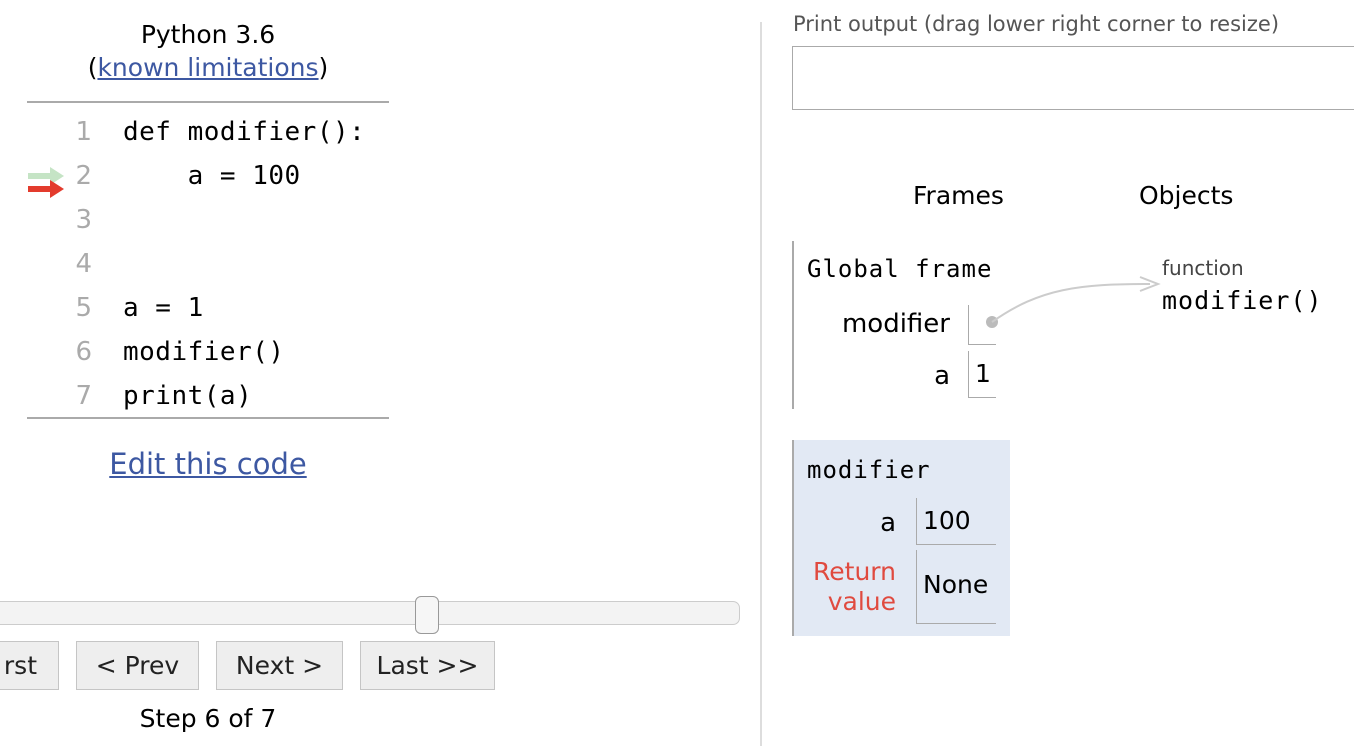 The width and height of the screenshot is (1354, 746). I want to click on known-limitations-link: known limitations, so click(207, 67).